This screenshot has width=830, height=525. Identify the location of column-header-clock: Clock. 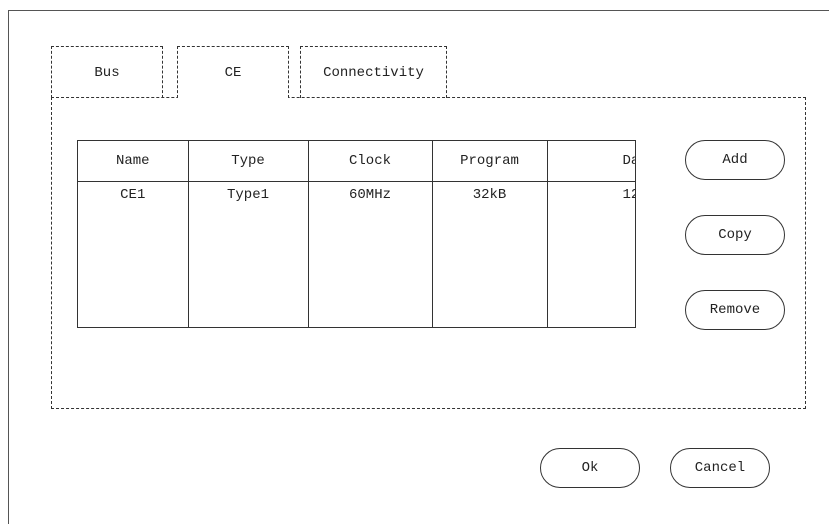
(370, 161).